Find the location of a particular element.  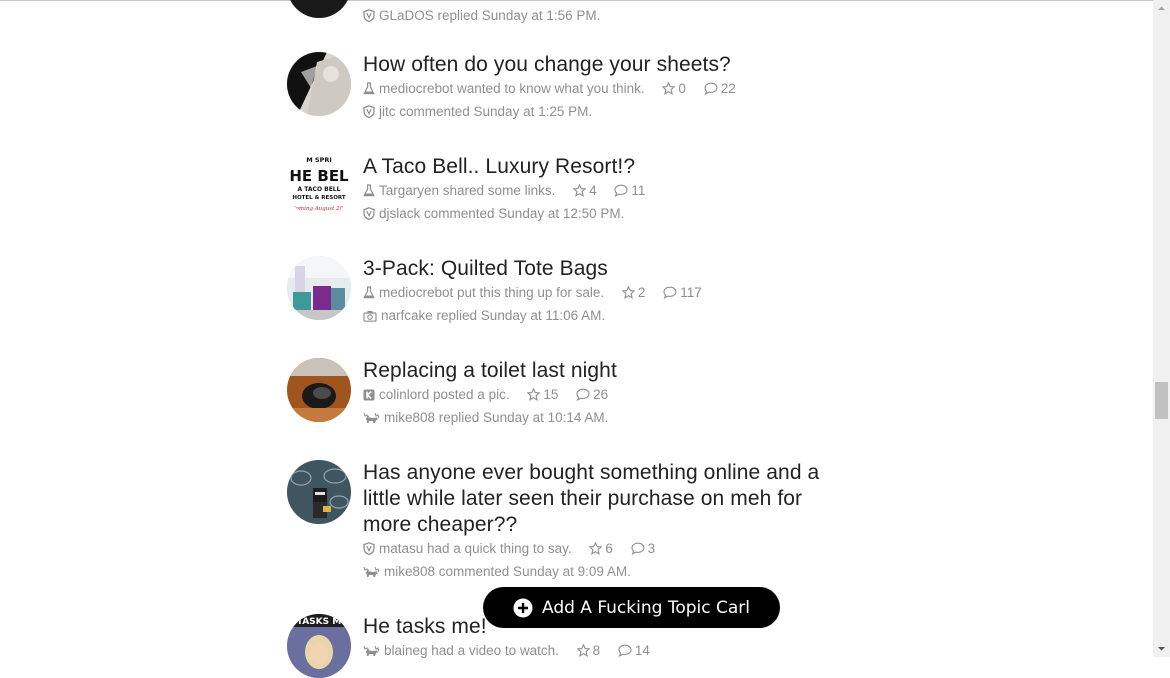

topic-last-reply: mike808 commented Sunday at 9:09 AM. is located at coordinates (603, 572).